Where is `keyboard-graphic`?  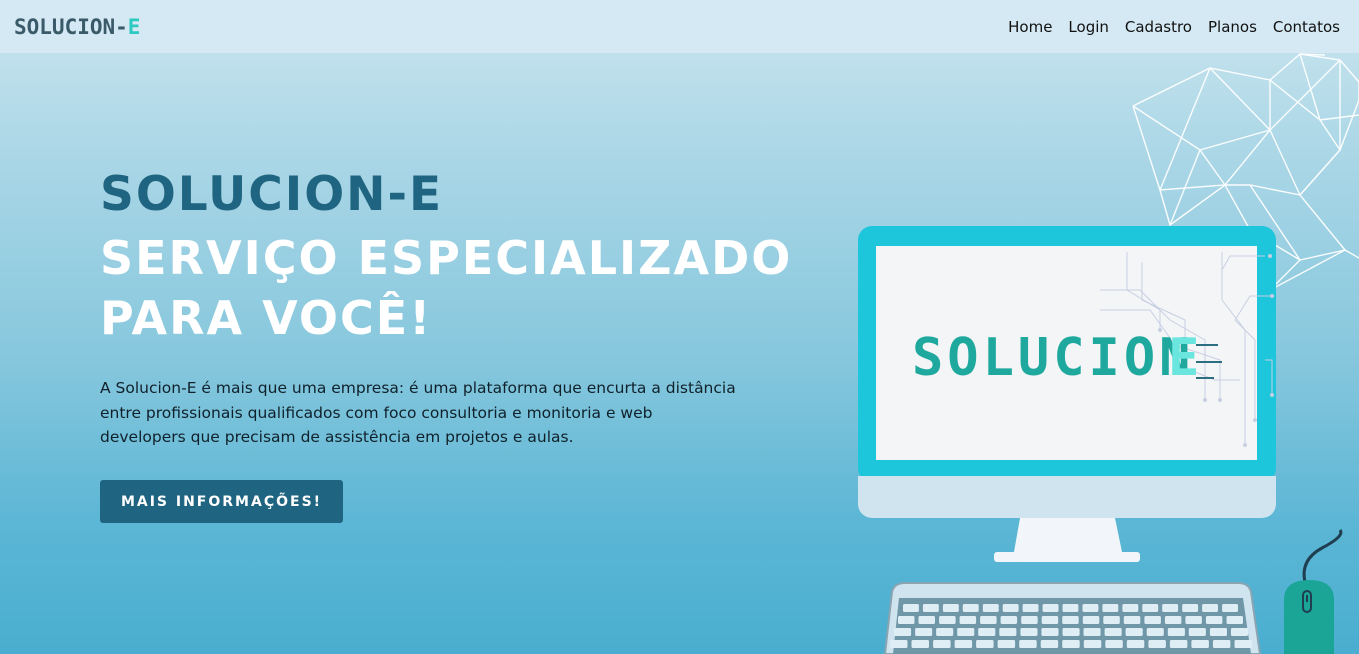
keyboard-graphic is located at coordinates (1072, 618).